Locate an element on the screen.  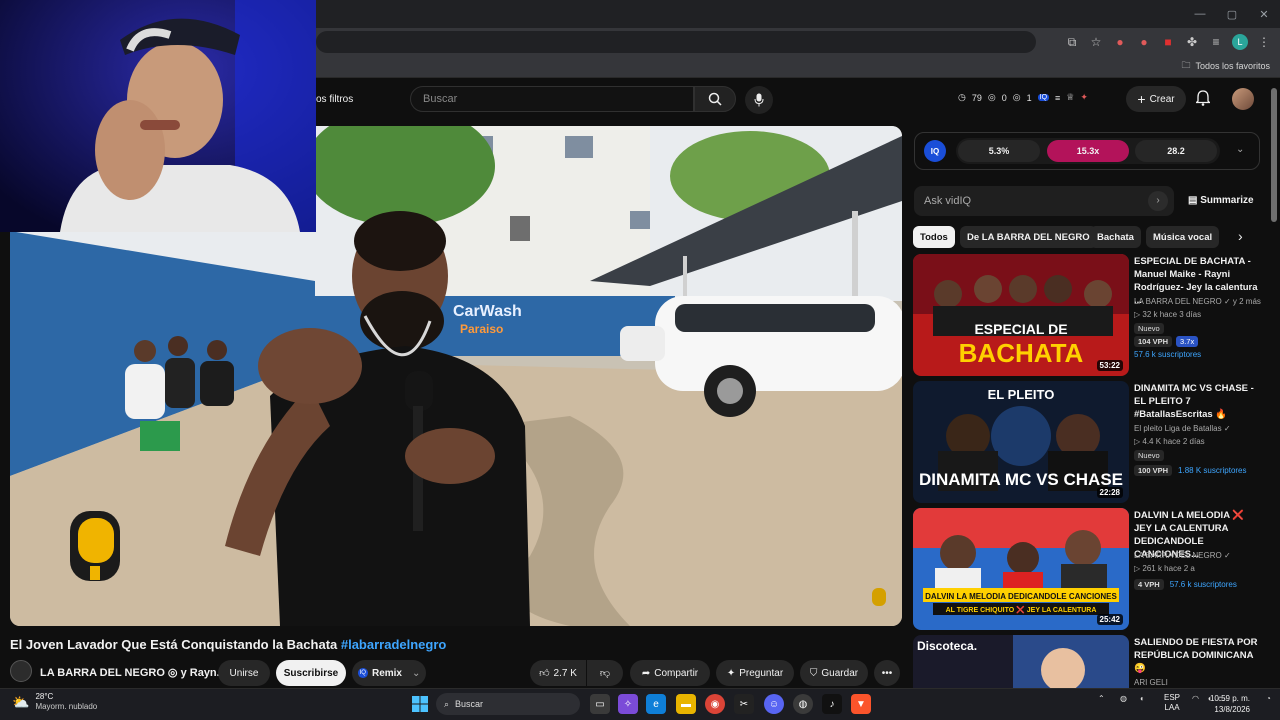
discord-icon: ☺ is located at coordinates (774, 704).